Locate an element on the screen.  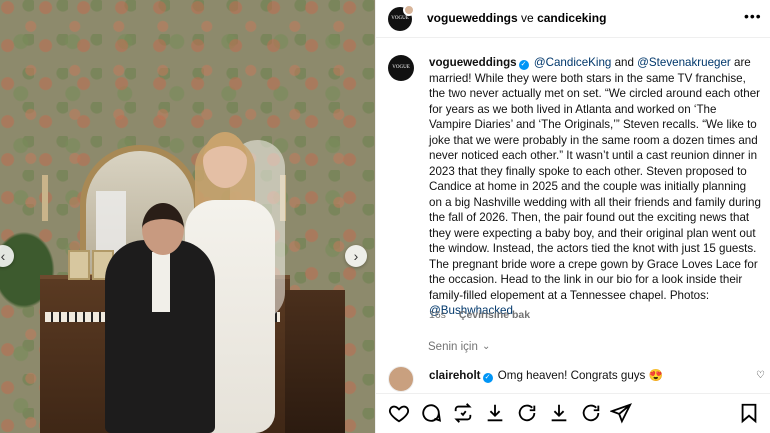
comment-icon is located at coordinates (431, 413).